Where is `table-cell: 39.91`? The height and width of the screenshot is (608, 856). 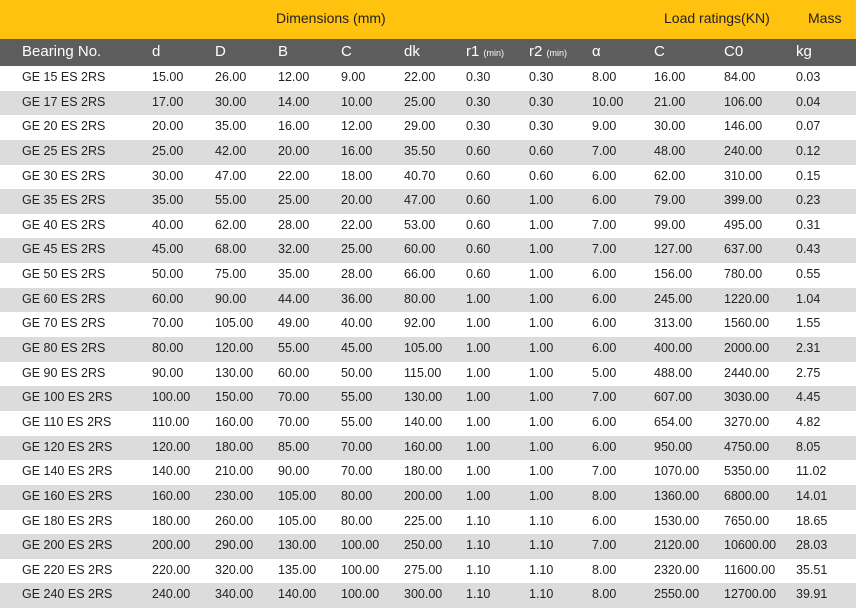
table-cell: 39.91 is located at coordinates (812, 594).